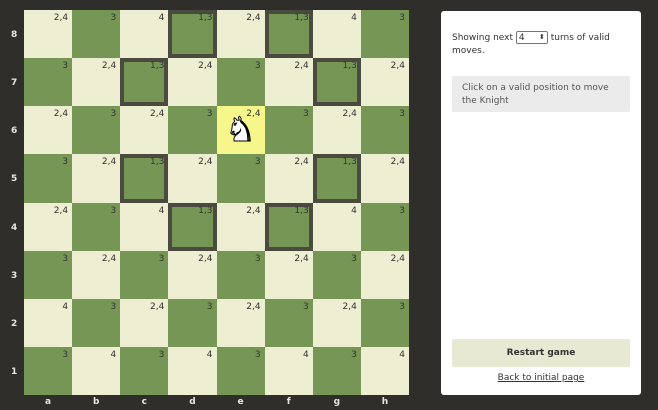  What do you see at coordinates (192, 178) in the screenshot?
I see `square-d5: 2,4` at bounding box center [192, 178].